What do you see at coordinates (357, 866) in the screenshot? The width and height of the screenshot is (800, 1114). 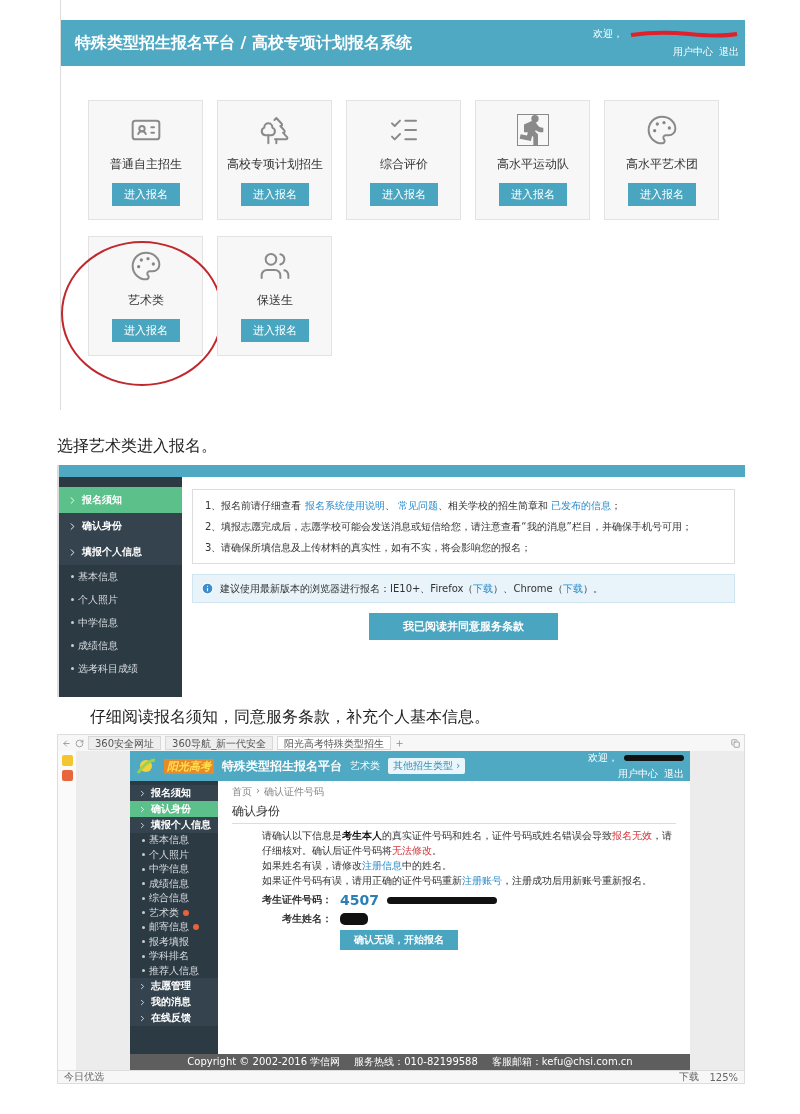 I see `instruction-text: 如果姓名有误，请修改注册信息中的姓名。` at bounding box center [357, 866].